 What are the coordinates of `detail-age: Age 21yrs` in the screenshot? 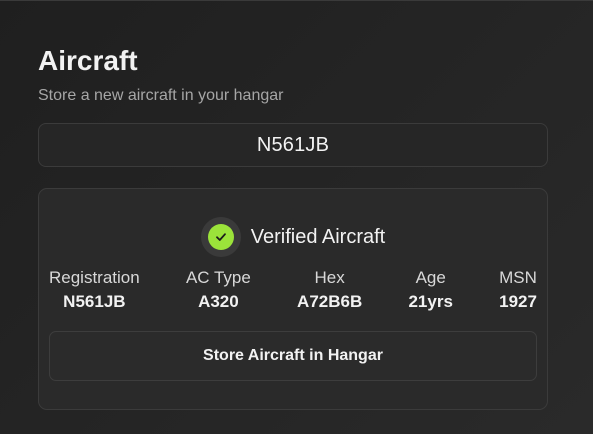 It's located at (430, 290).